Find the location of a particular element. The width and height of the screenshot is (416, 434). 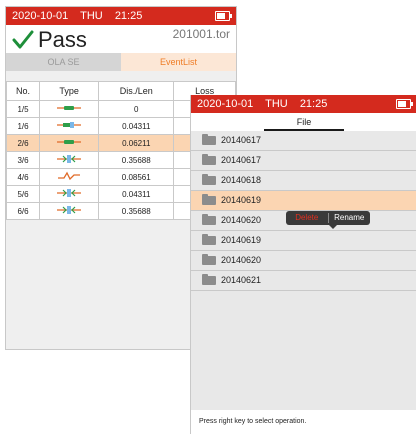

file-name: 201001.tor is located at coordinates (201, 34).